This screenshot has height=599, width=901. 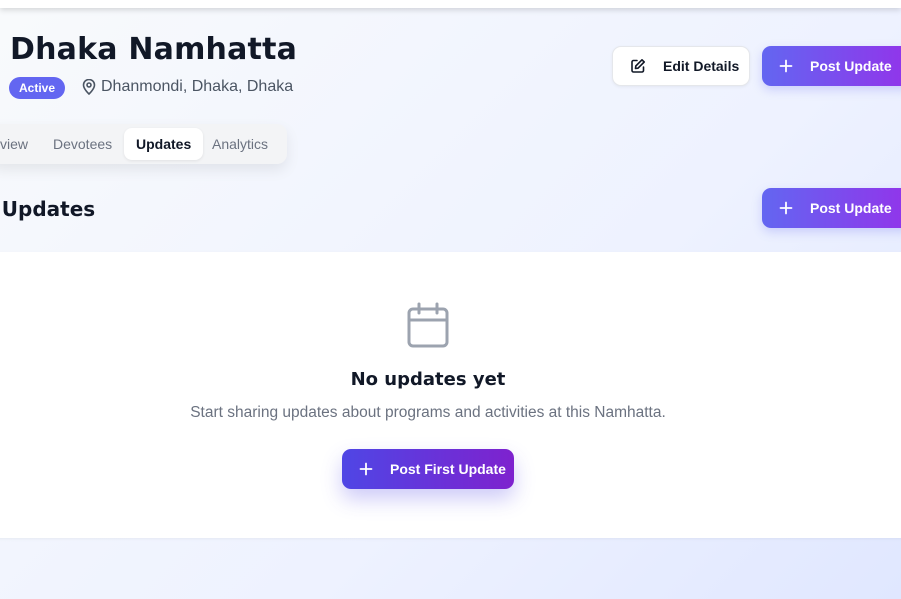 I want to click on post-first-update-button: Post First Update, so click(x=428, y=469).